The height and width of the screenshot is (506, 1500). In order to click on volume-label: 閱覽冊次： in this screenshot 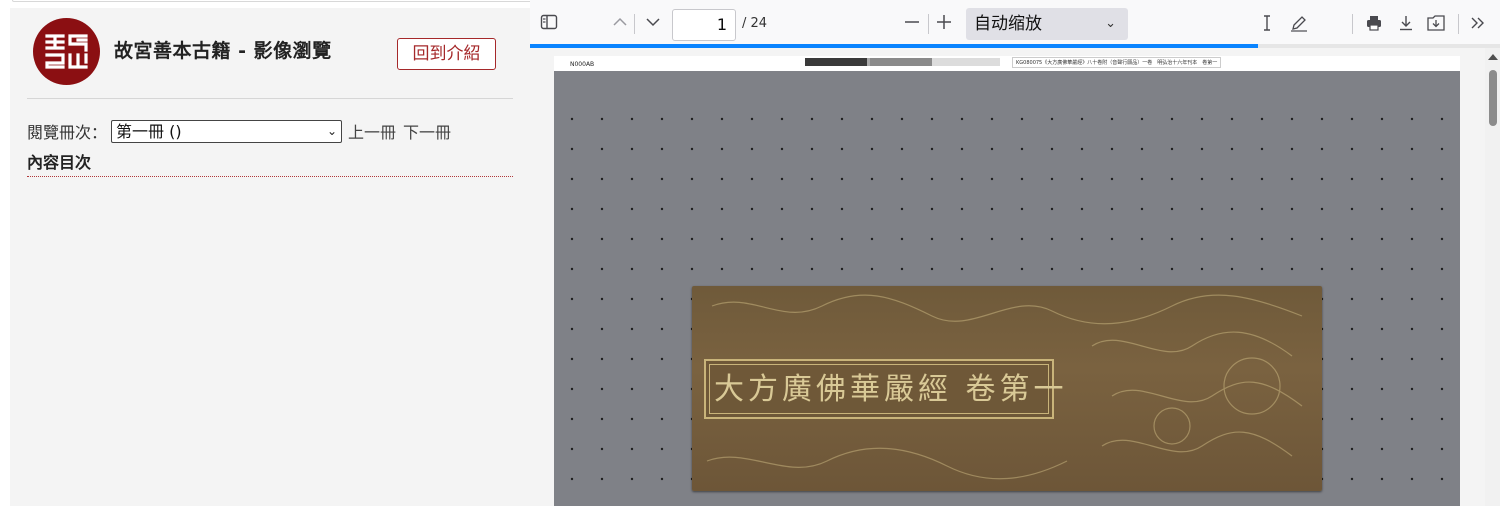, I will do `click(67, 132)`.